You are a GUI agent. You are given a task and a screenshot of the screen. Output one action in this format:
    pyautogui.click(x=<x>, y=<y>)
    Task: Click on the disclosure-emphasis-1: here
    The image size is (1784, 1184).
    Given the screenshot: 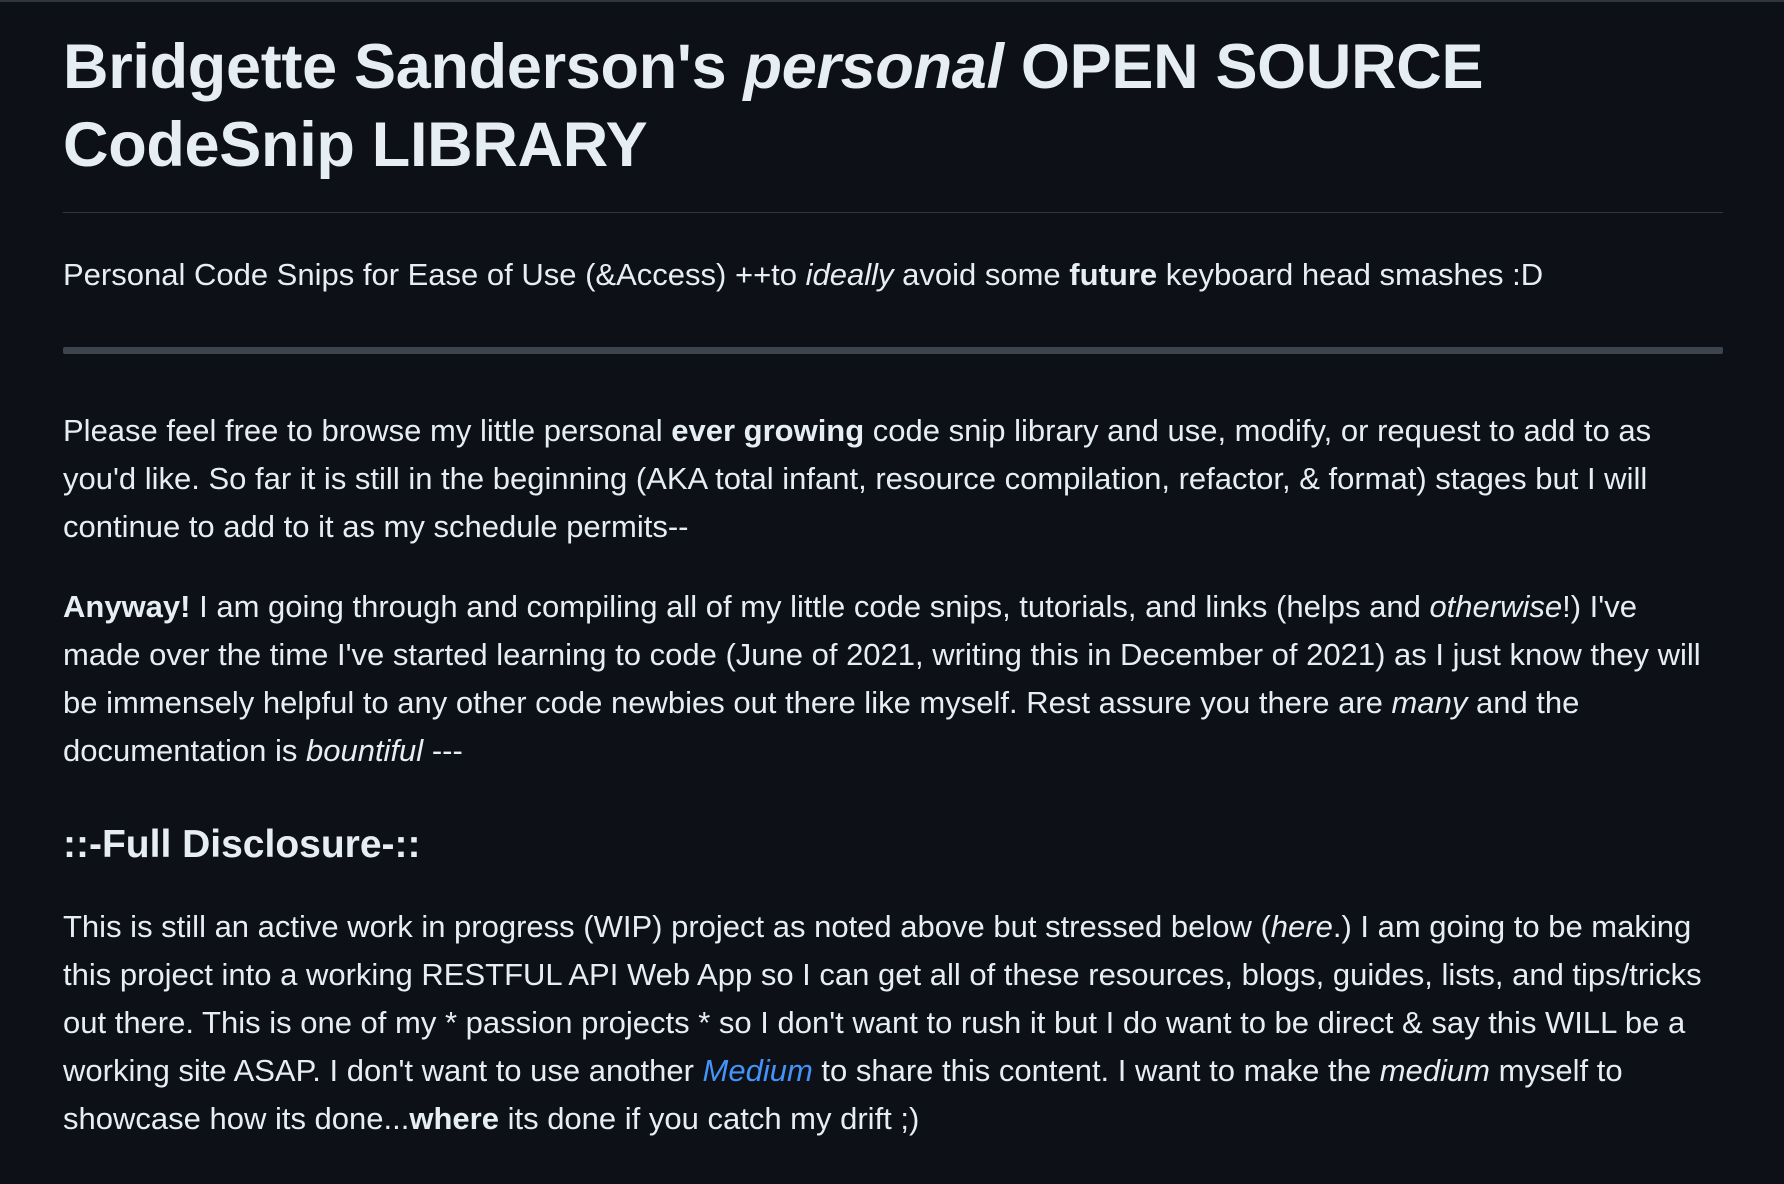 What is the action you would take?
    pyautogui.click(x=1301, y=926)
    